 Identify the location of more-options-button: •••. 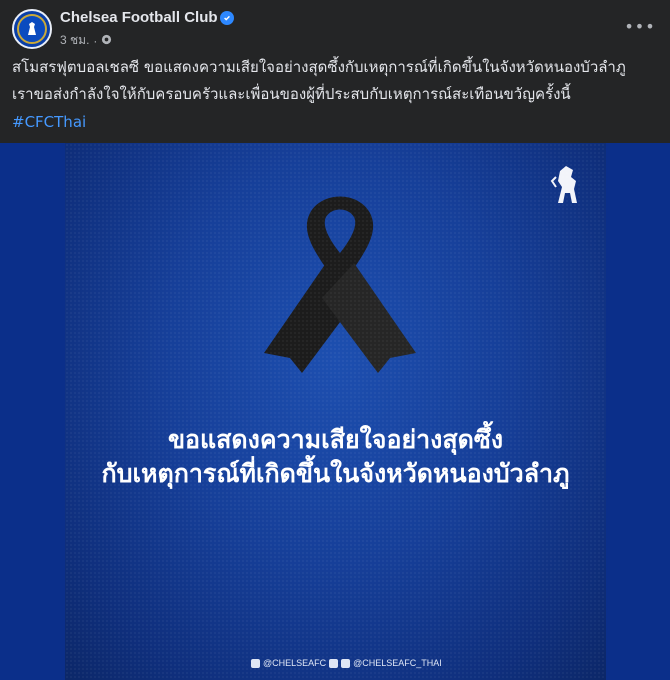
(640, 26).